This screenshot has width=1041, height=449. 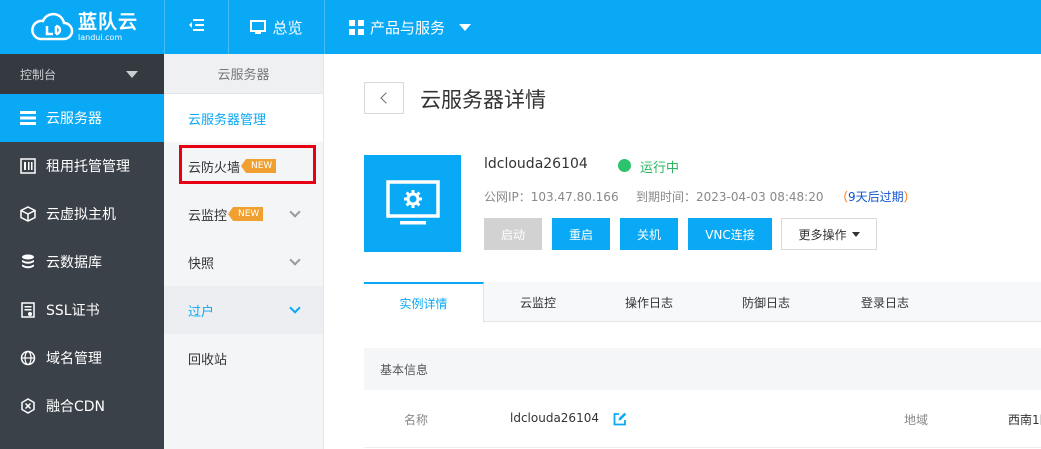 I want to click on region-label: 地域, so click(x=916, y=420).